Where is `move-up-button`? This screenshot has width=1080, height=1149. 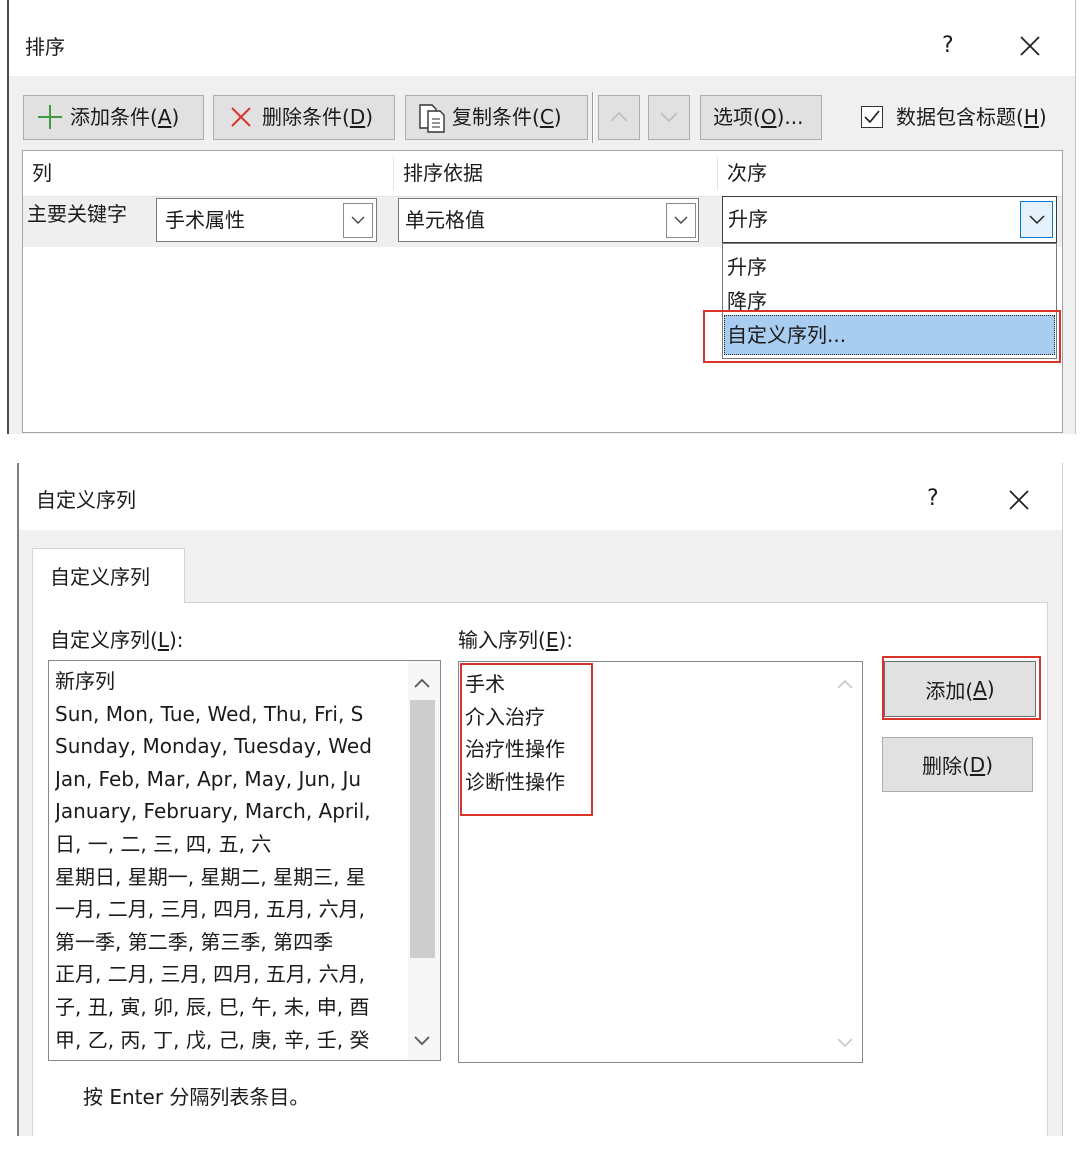
move-up-button is located at coordinates (619, 117).